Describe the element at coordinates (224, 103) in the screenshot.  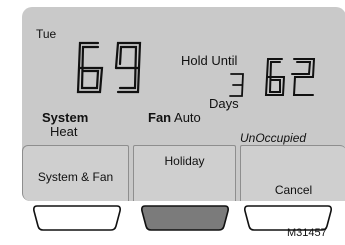
I see `days-label: Days` at that location.